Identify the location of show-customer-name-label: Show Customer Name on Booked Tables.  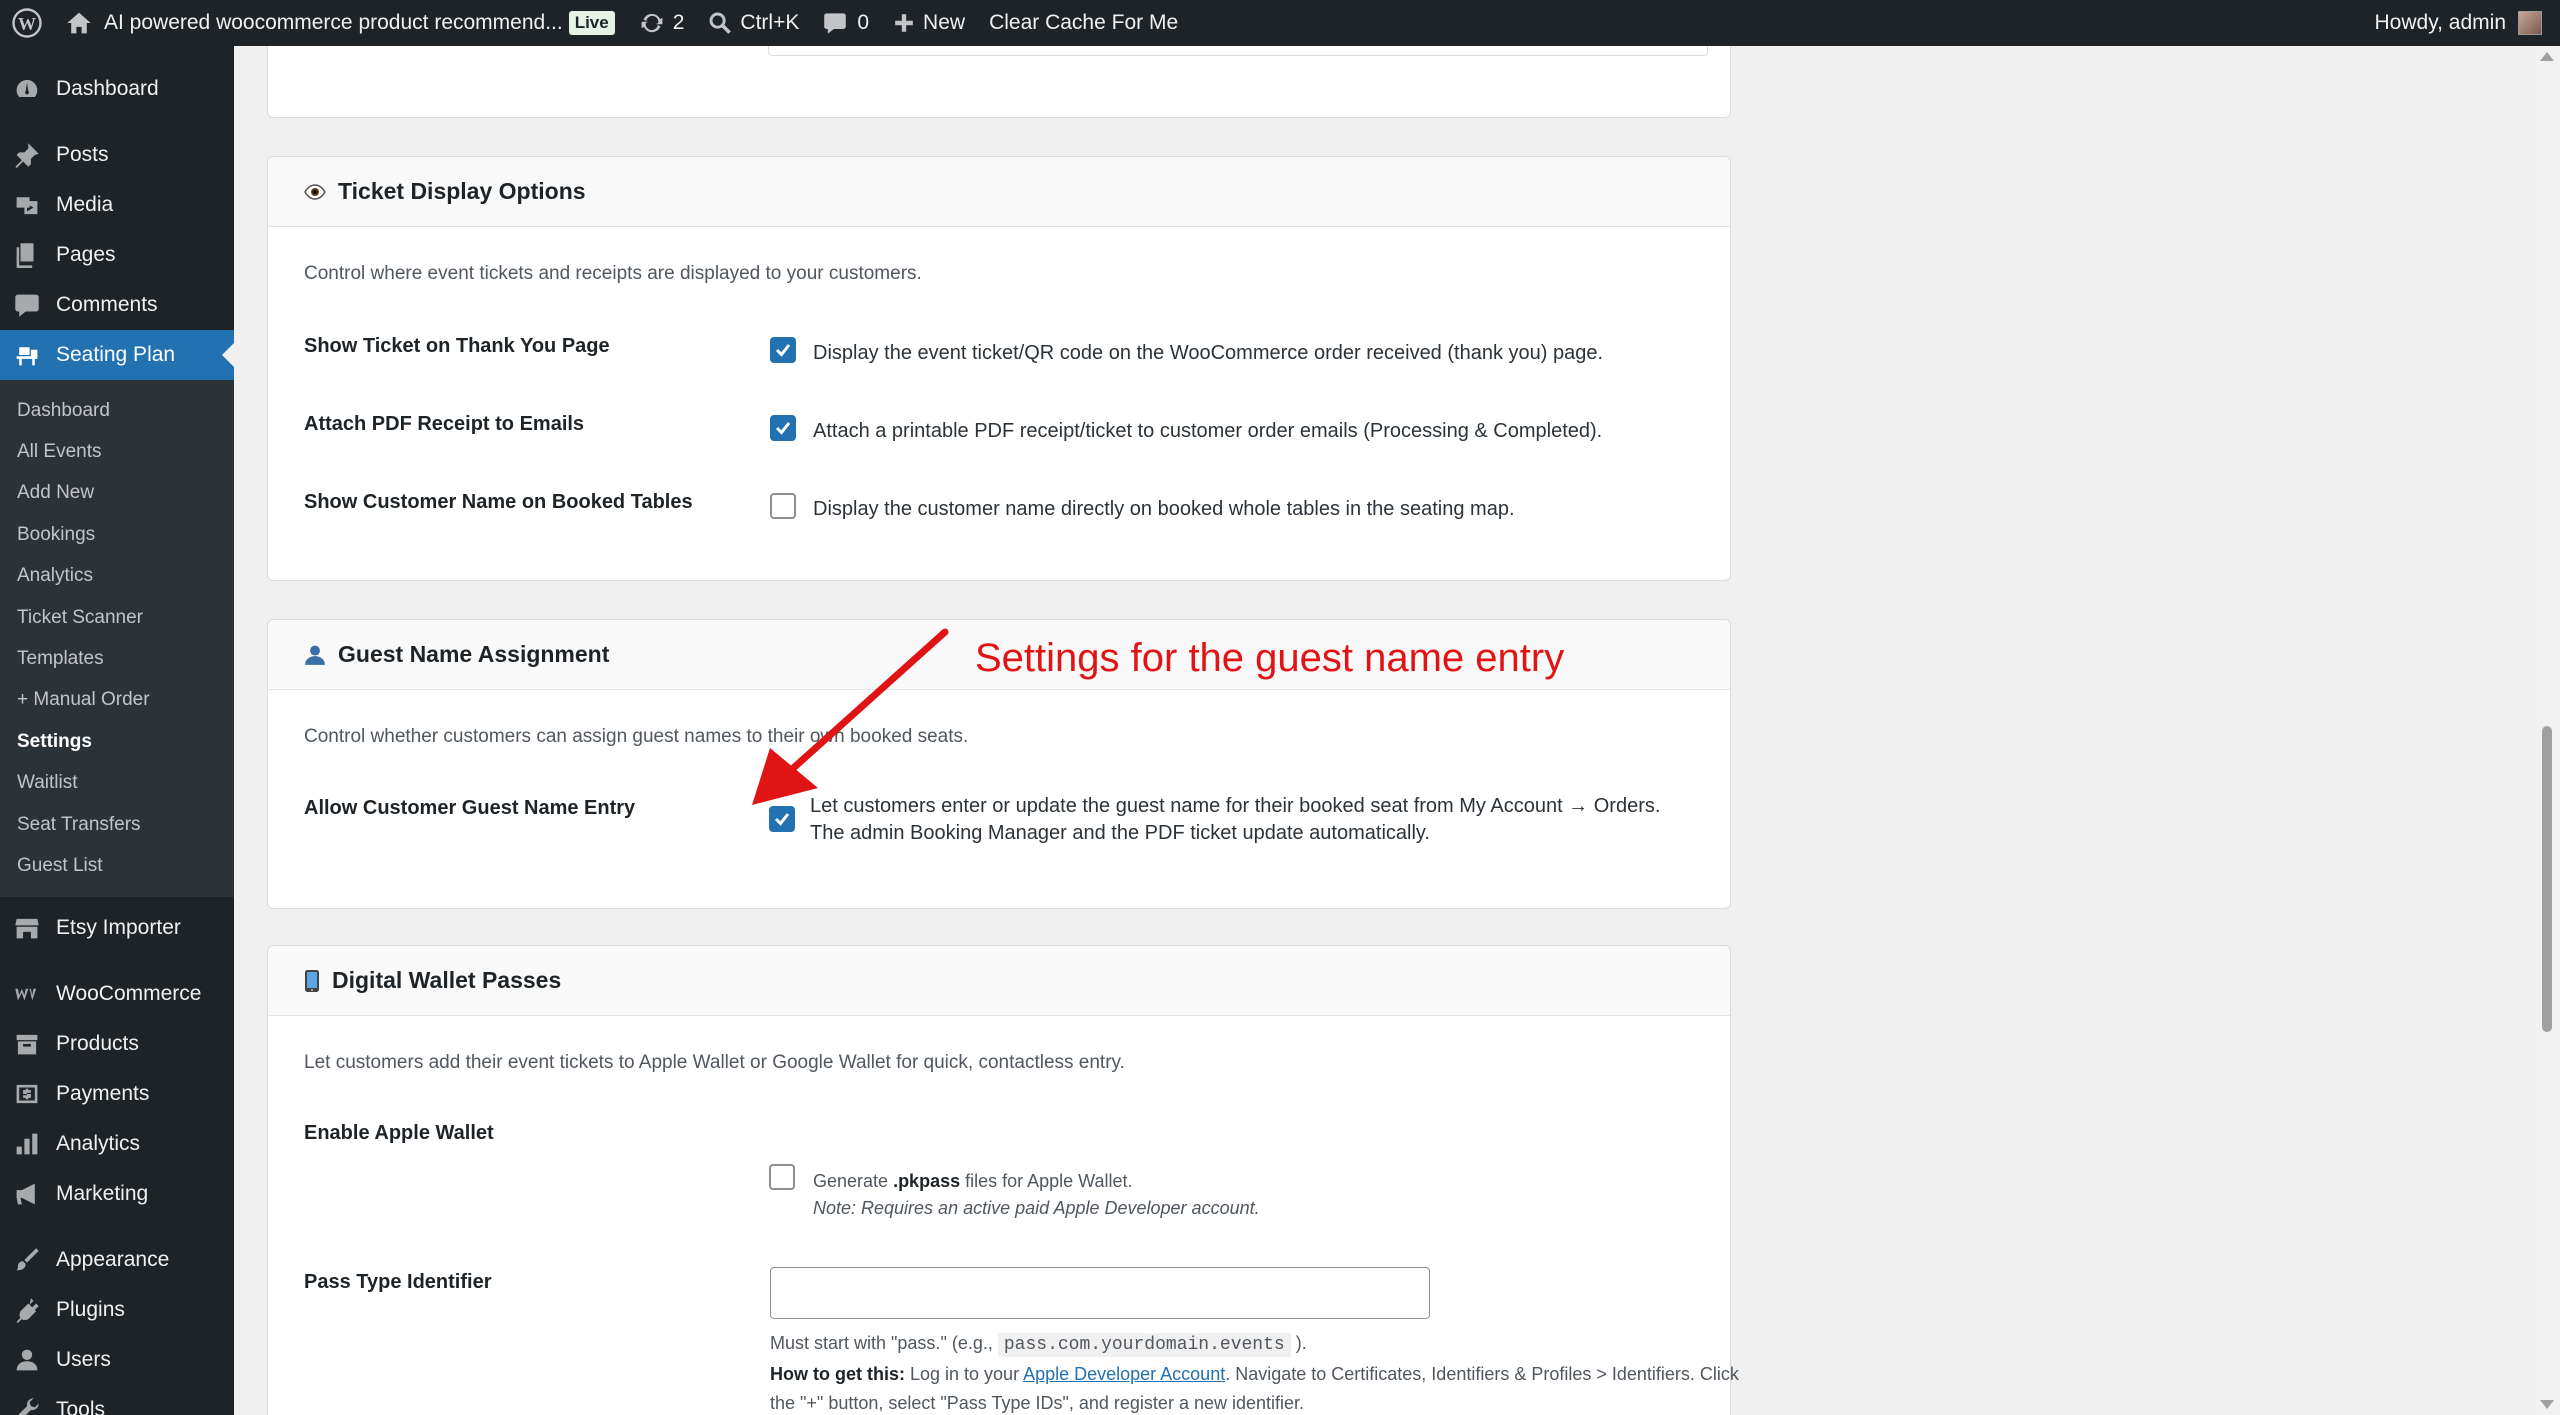
(498, 502).